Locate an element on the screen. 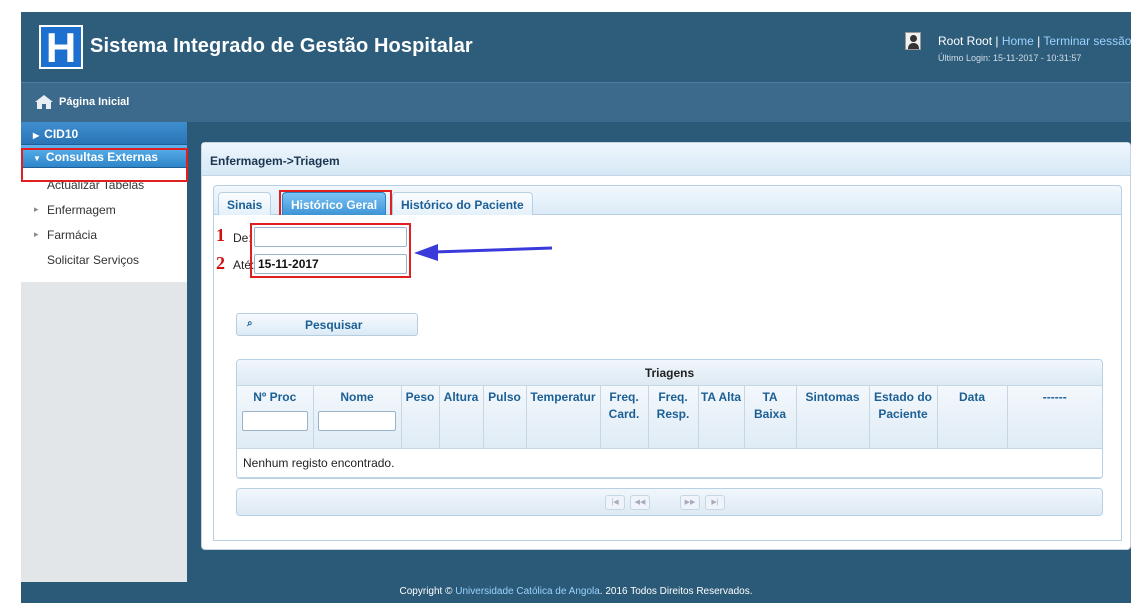  sidebar-item-farmacia: Farmácia is located at coordinates (104, 236).